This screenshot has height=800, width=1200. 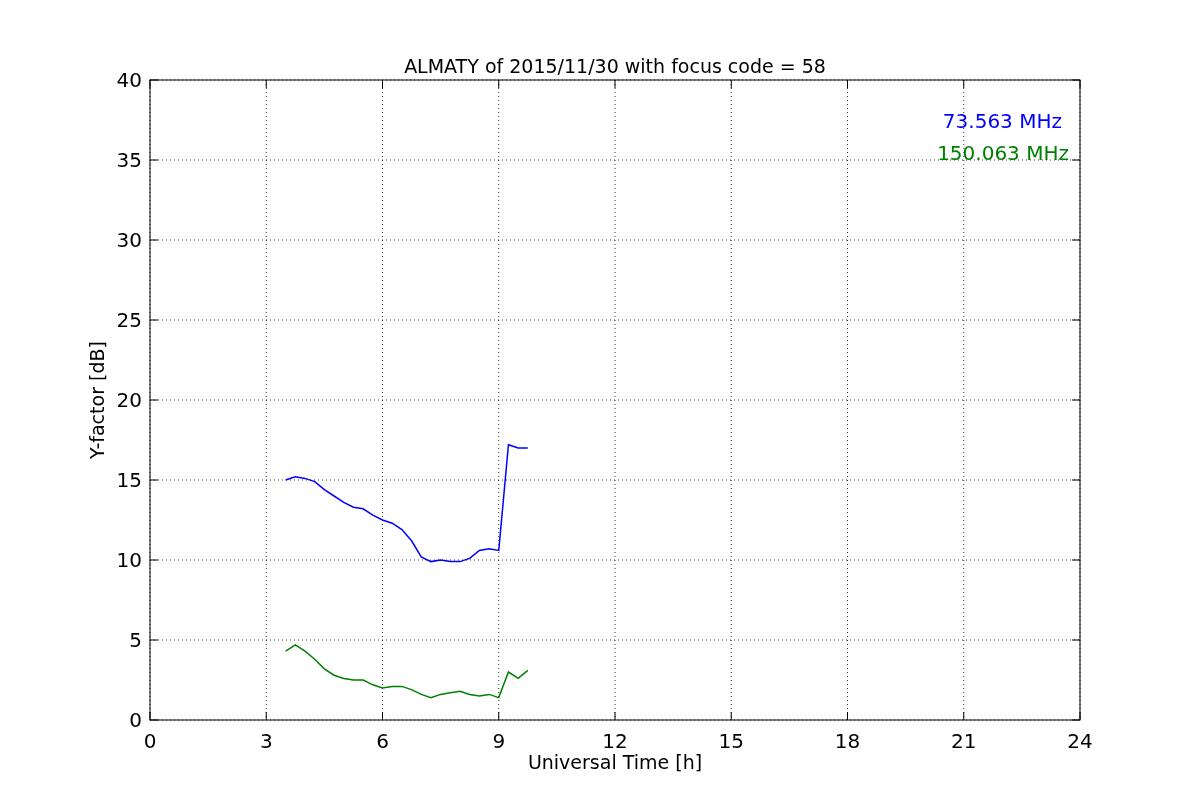 What do you see at coordinates (129, 240) in the screenshot?
I see `axis-tick-label: 30` at bounding box center [129, 240].